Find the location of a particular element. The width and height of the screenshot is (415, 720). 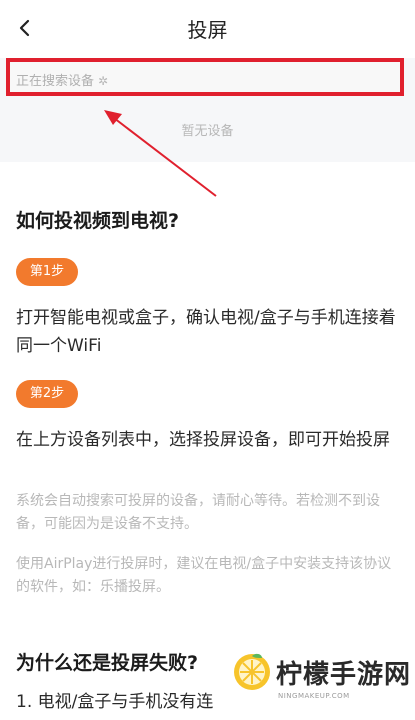

step-2-text: 在上方设备列表中，选择投屏设备，即可开始投屏 is located at coordinates (203, 440).